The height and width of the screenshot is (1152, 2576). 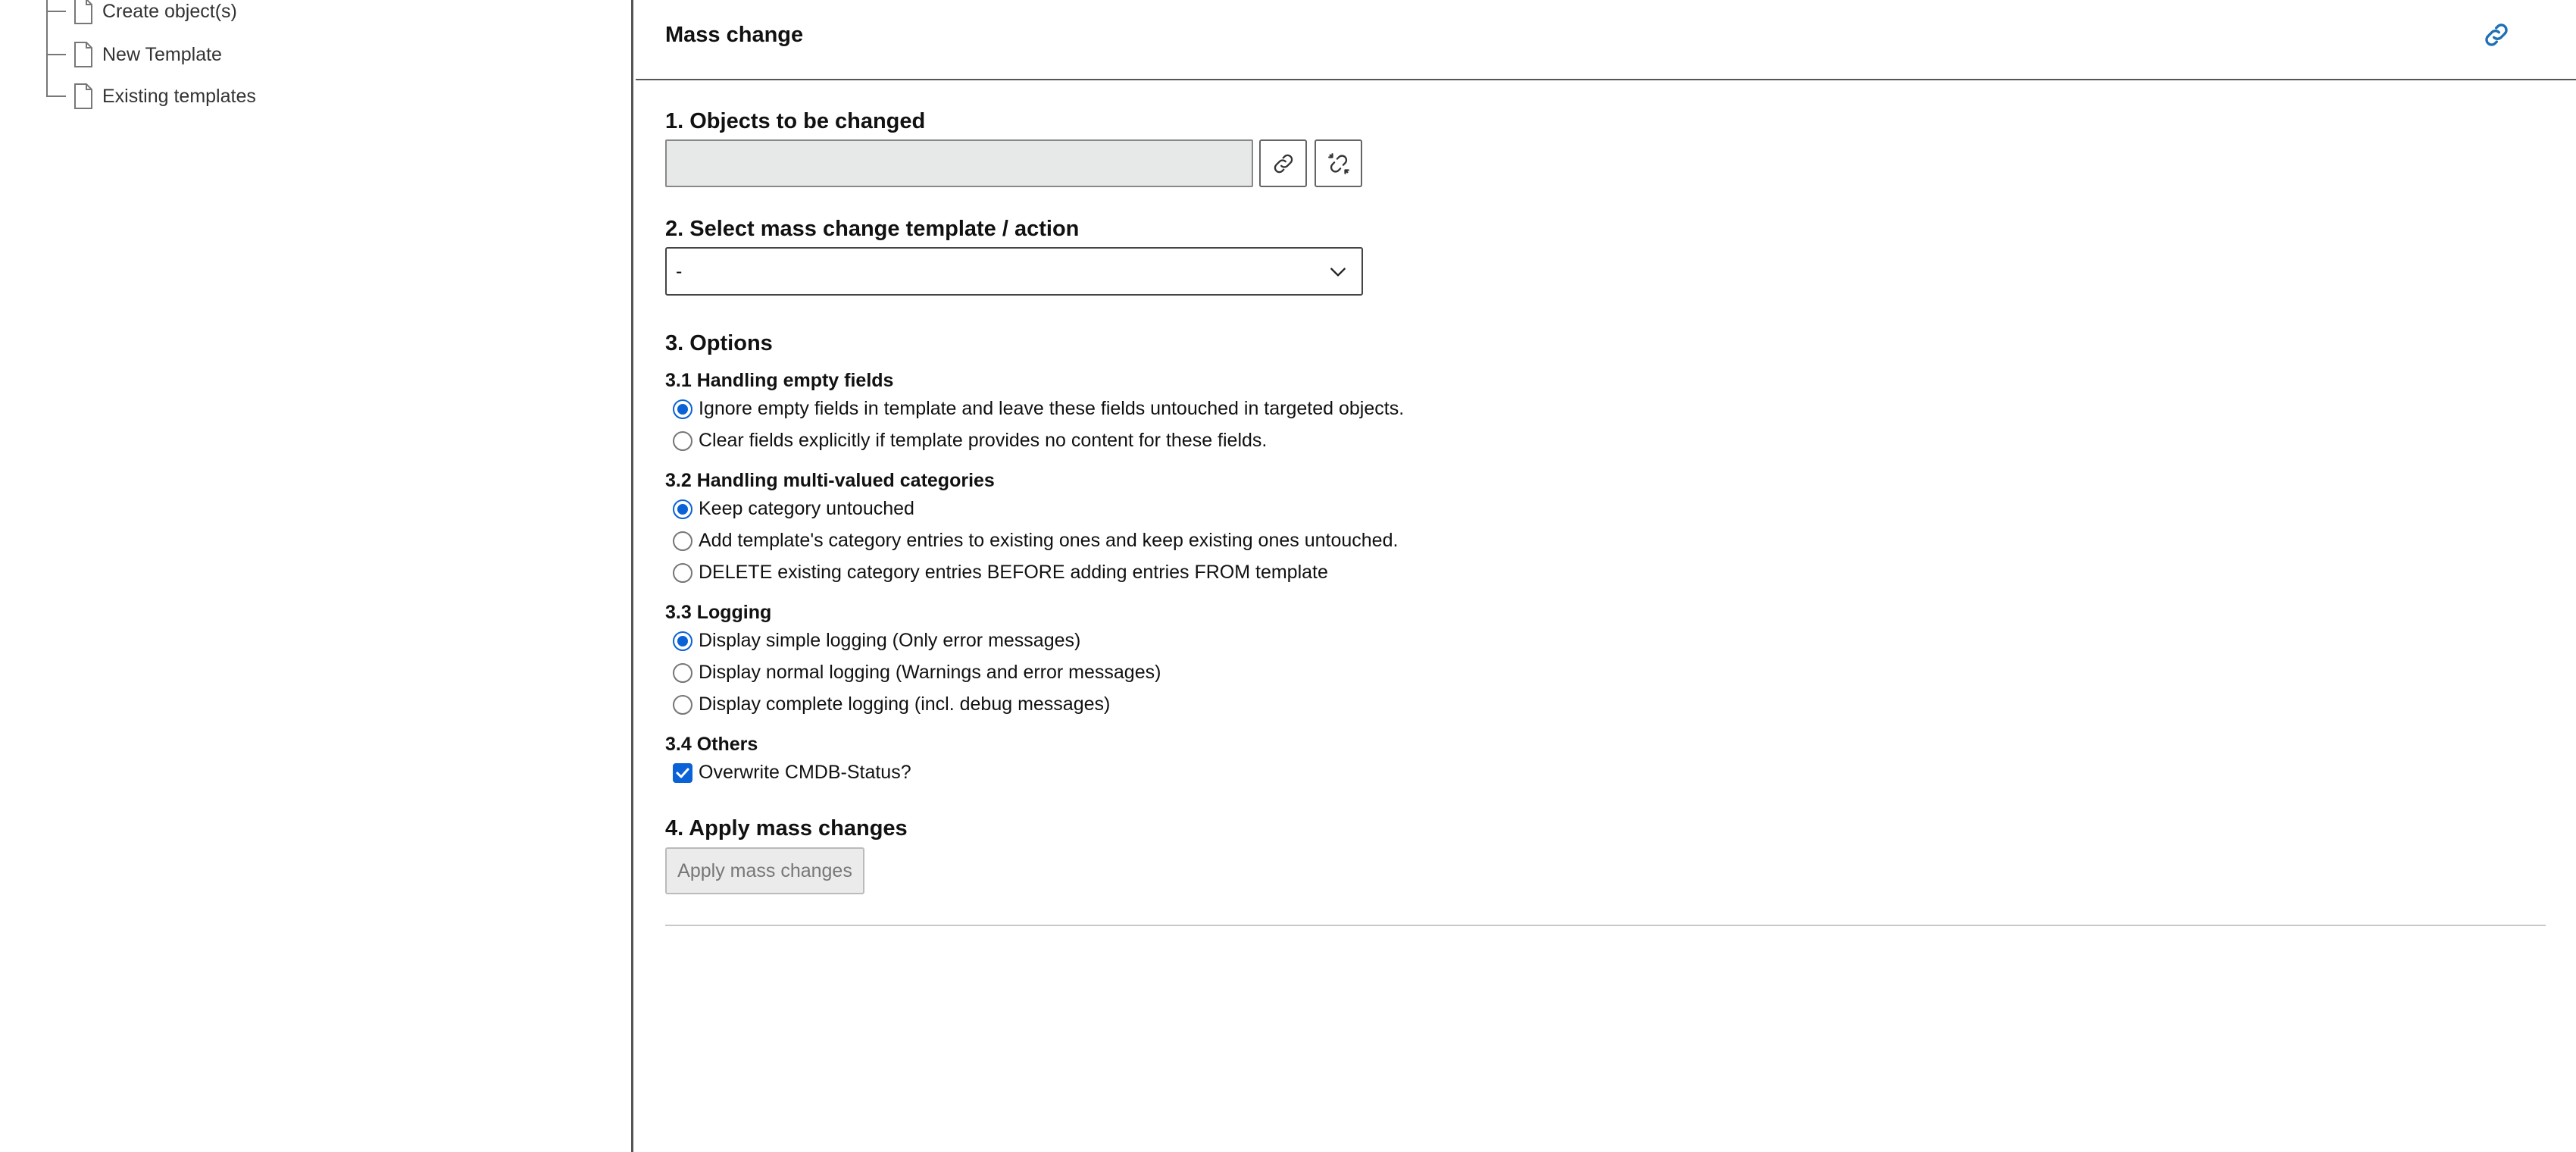 I want to click on chevron-down-icon, so click(x=1338, y=272).